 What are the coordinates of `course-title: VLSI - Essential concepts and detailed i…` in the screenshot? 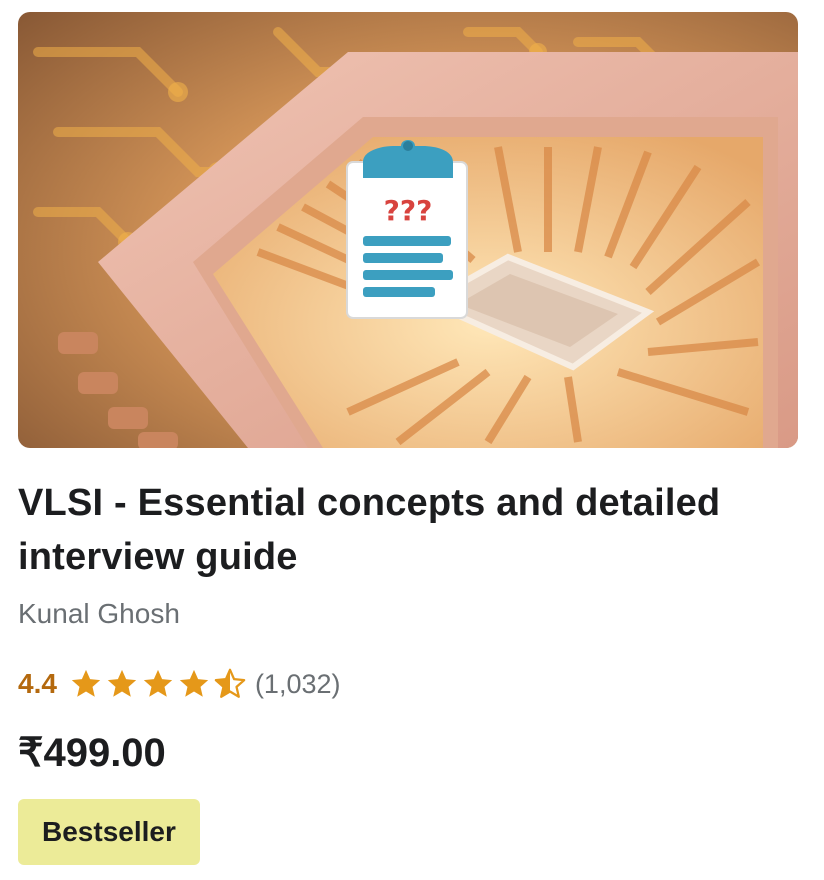 It's located at (408, 530).